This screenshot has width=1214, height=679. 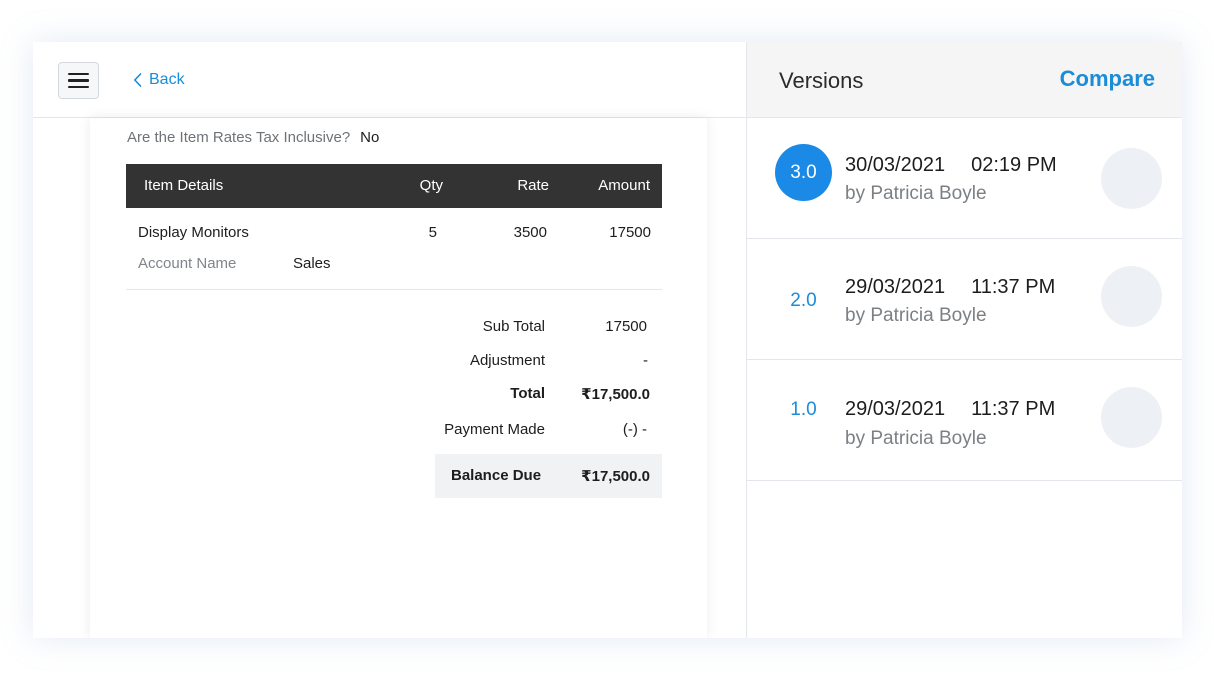 I want to click on column-amount: Amount, so click(x=624, y=185).